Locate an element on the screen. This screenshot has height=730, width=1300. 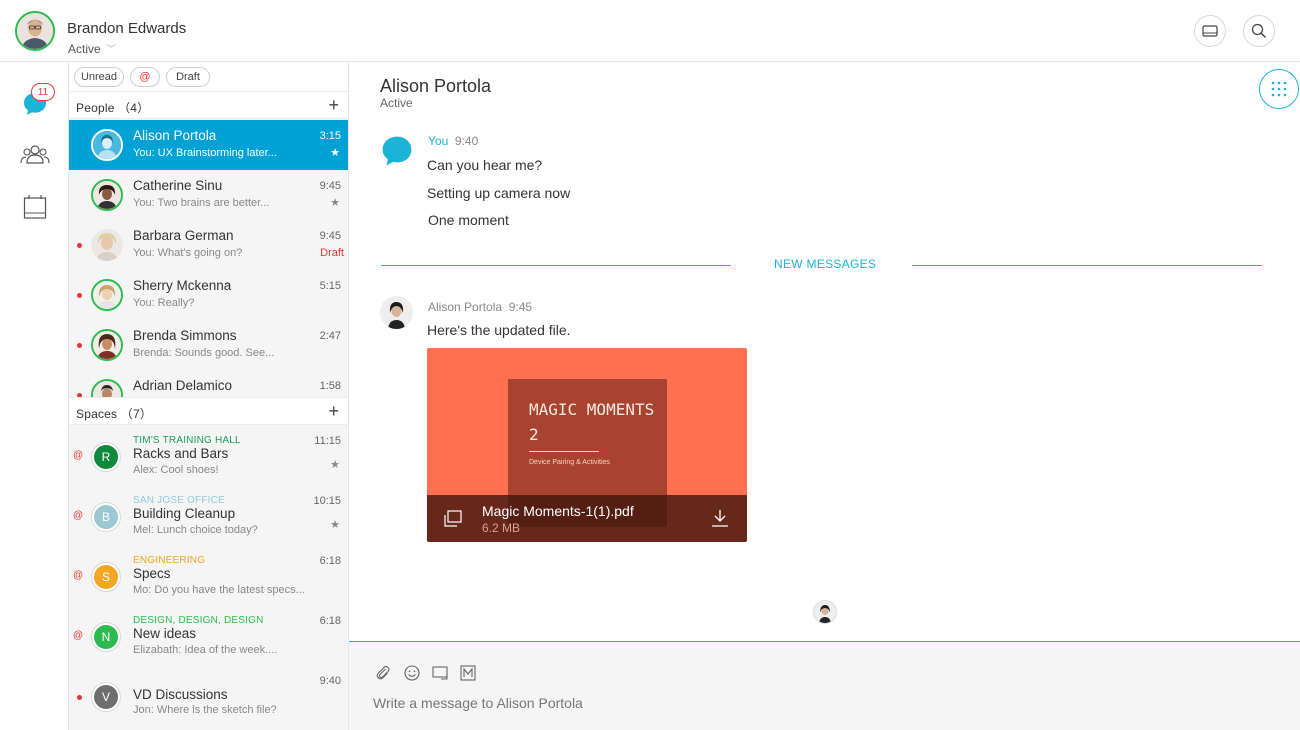
space-name: VD Discussions is located at coordinates (180, 694).